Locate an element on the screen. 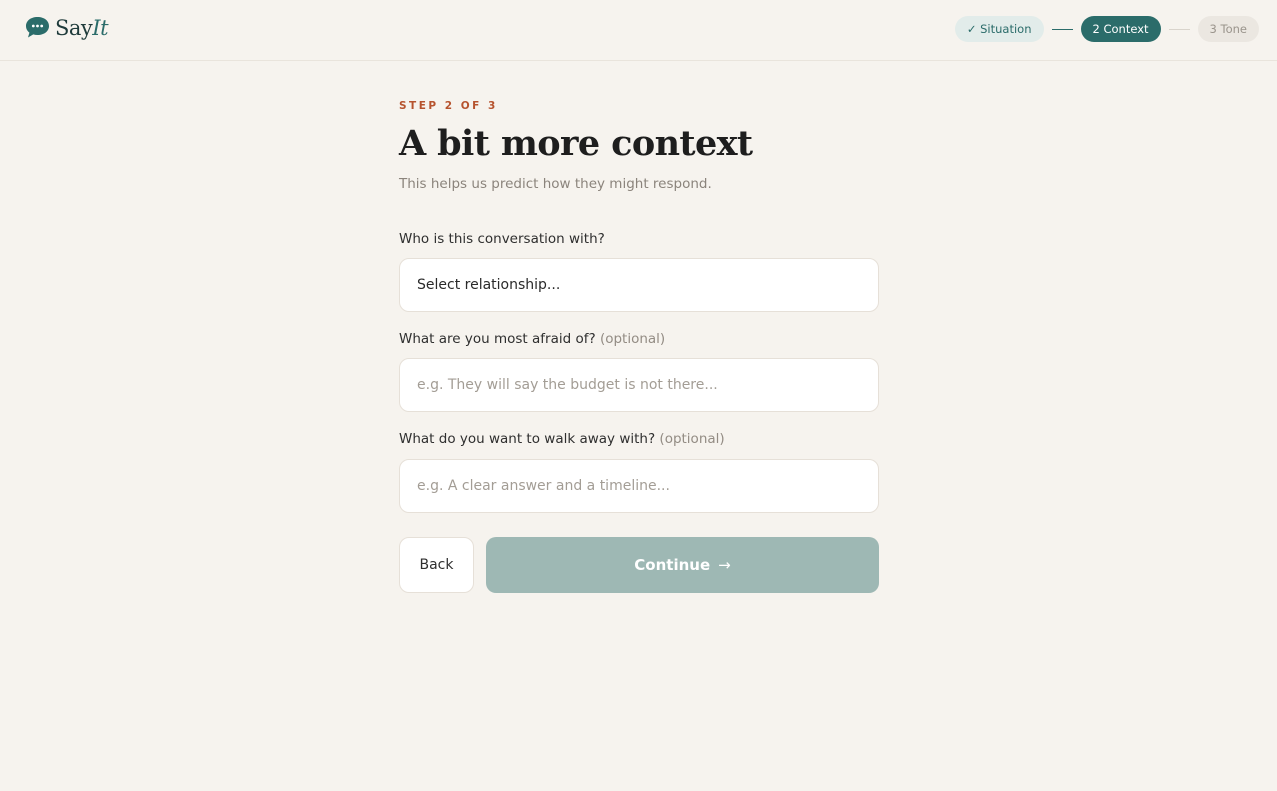 The width and height of the screenshot is (1277, 791). continue-button: Continue → is located at coordinates (682, 565).